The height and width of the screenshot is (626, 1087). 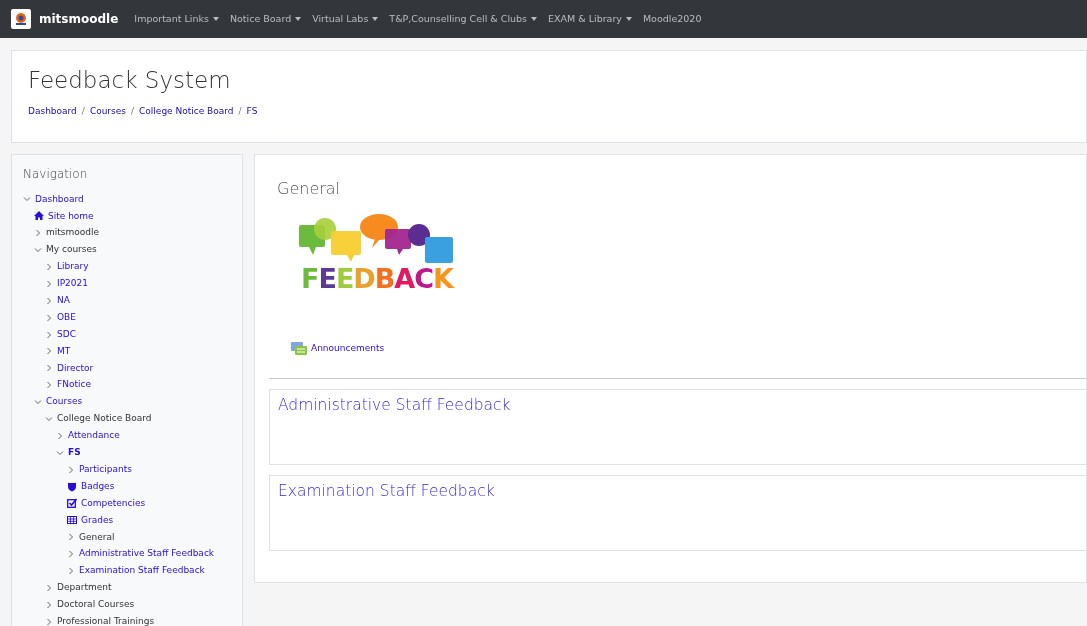 What do you see at coordinates (386, 491) in the screenshot?
I see `section-title-link: Examination Staff Feedback` at bounding box center [386, 491].